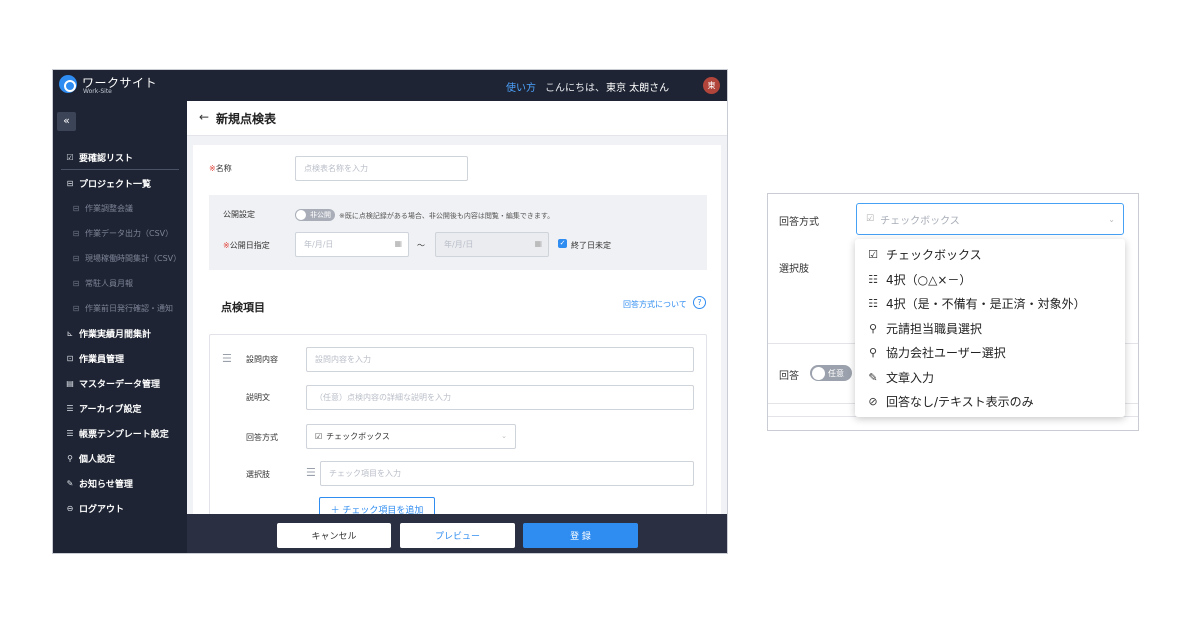  I want to click on section-title: 点検項目, so click(243, 307).